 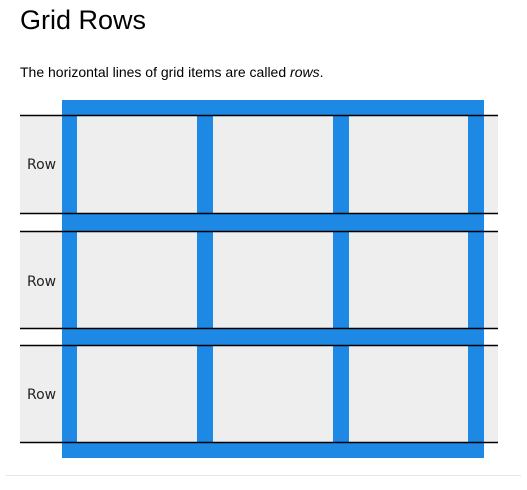 I want to click on row-label-3: Row, so click(x=41, y=395).